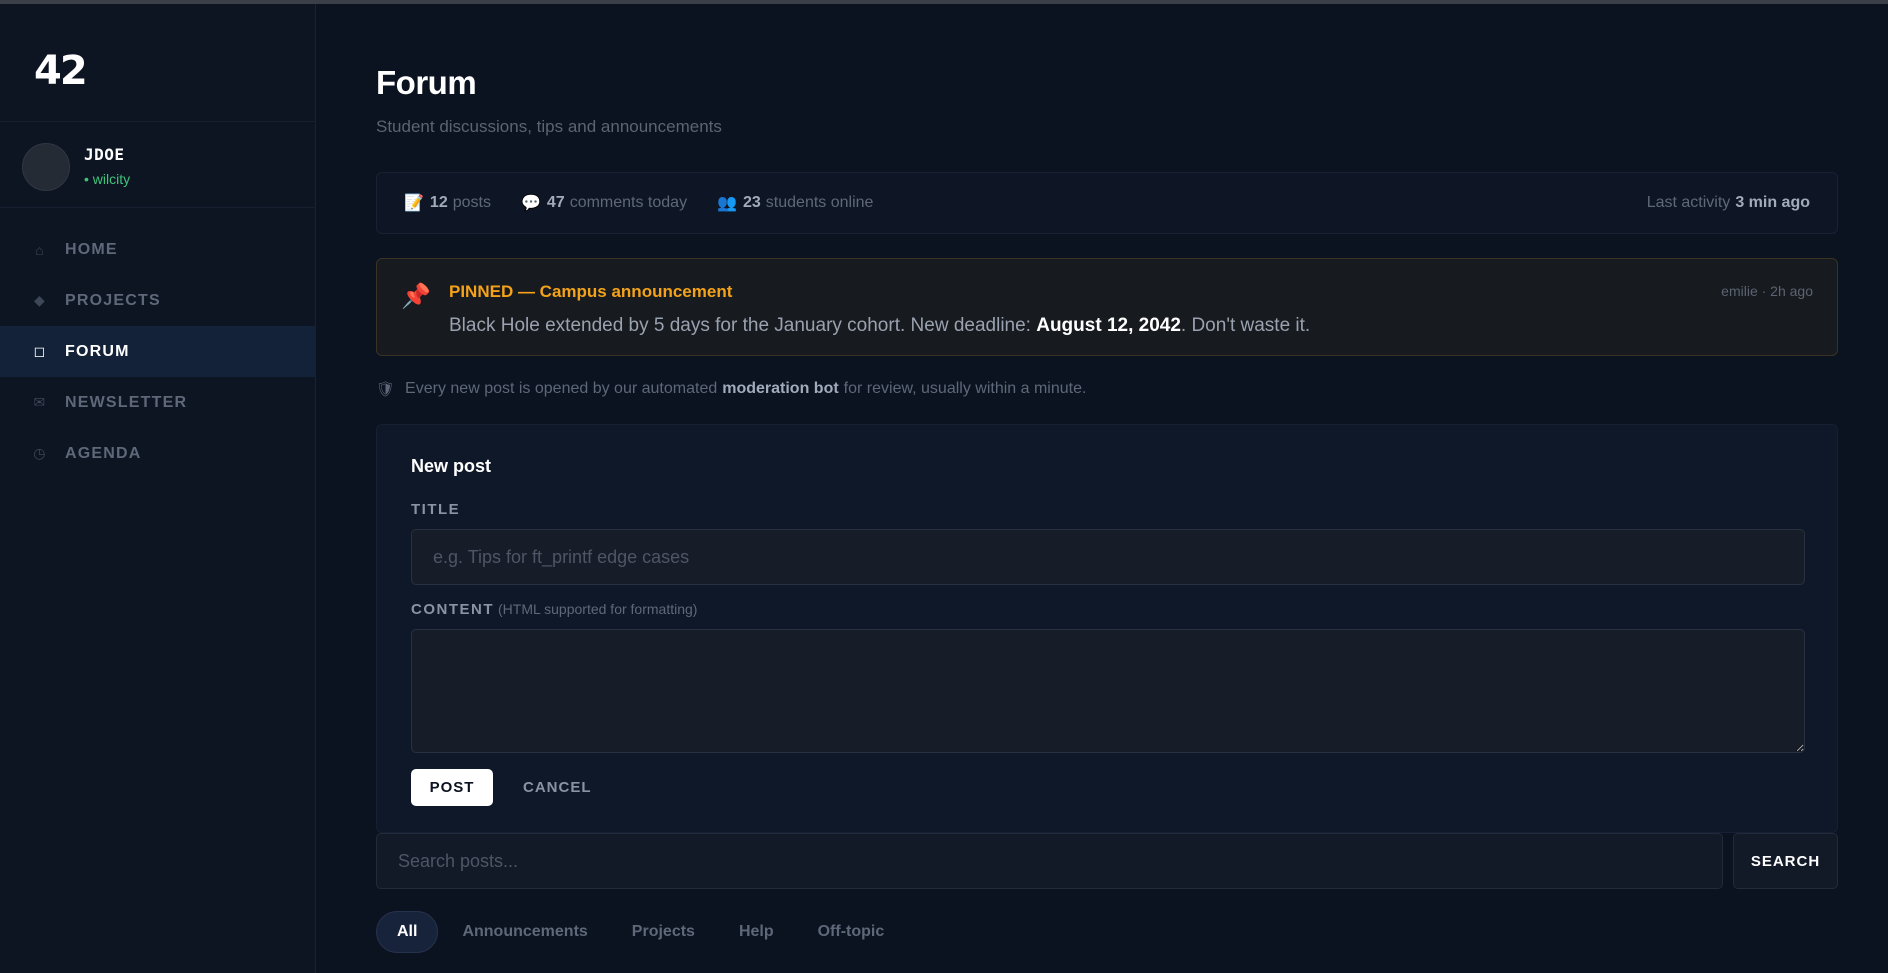 This screenshot has height=973, width=1888. I want to click on avatar, so click(46, 167).